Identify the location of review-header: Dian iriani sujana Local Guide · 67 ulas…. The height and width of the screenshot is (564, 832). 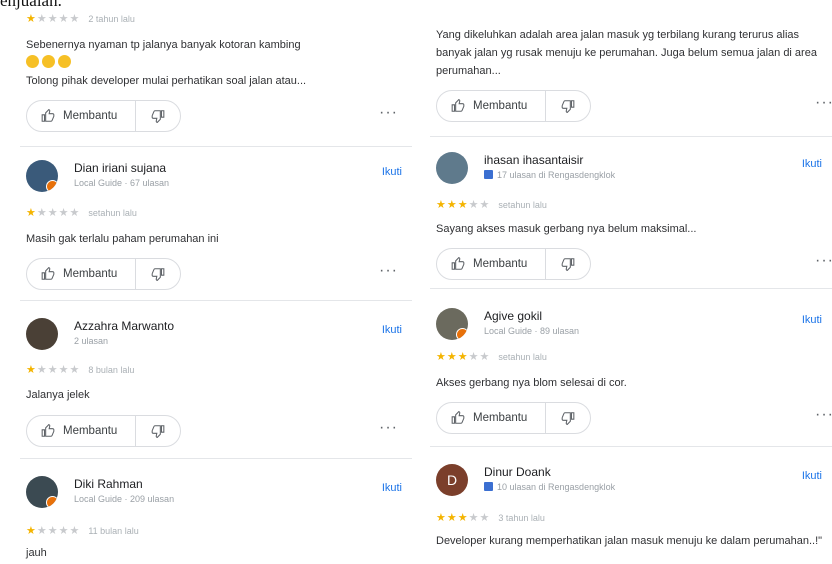
(216, 178).